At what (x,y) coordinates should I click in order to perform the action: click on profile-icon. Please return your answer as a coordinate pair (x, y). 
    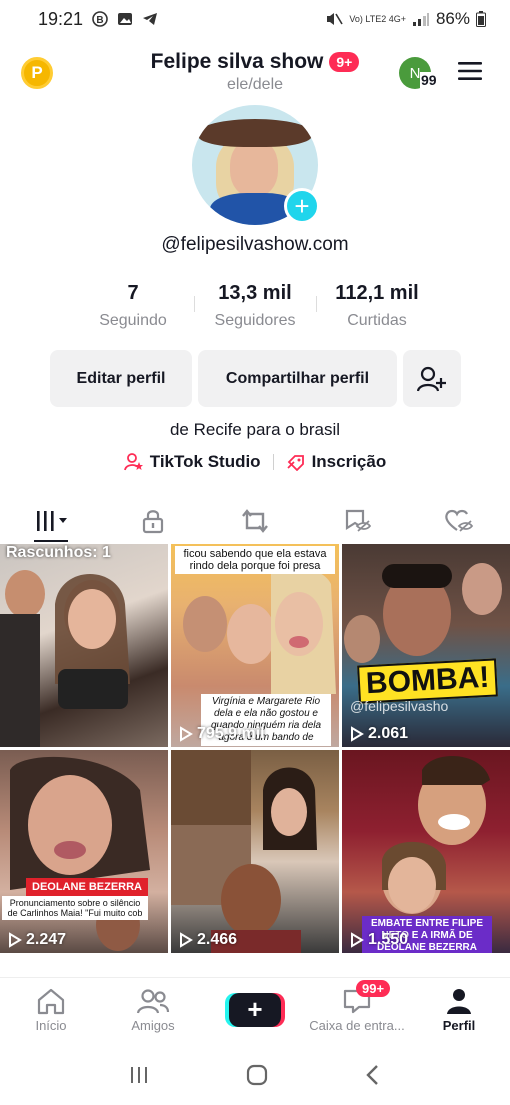
    Looking at the image, I should click on (459, 1001).